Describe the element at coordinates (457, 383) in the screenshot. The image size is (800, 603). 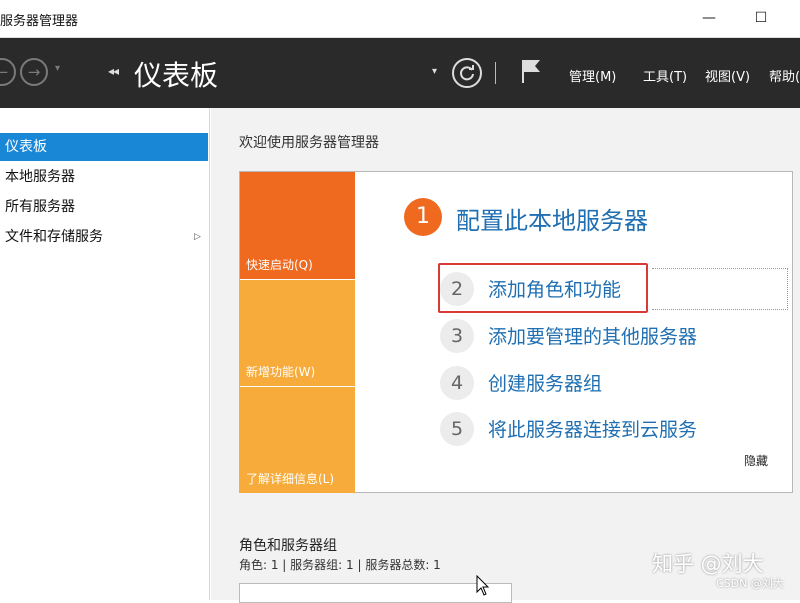
I see `step-number: 4` at that location.